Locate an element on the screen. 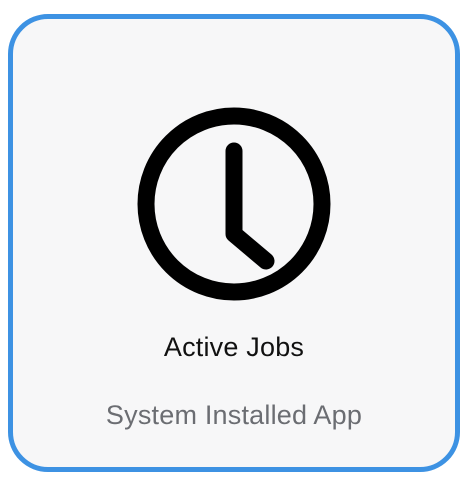 The image size is (473, 484). app-subtitle: System Installed App is located at coordinates (234, 415).